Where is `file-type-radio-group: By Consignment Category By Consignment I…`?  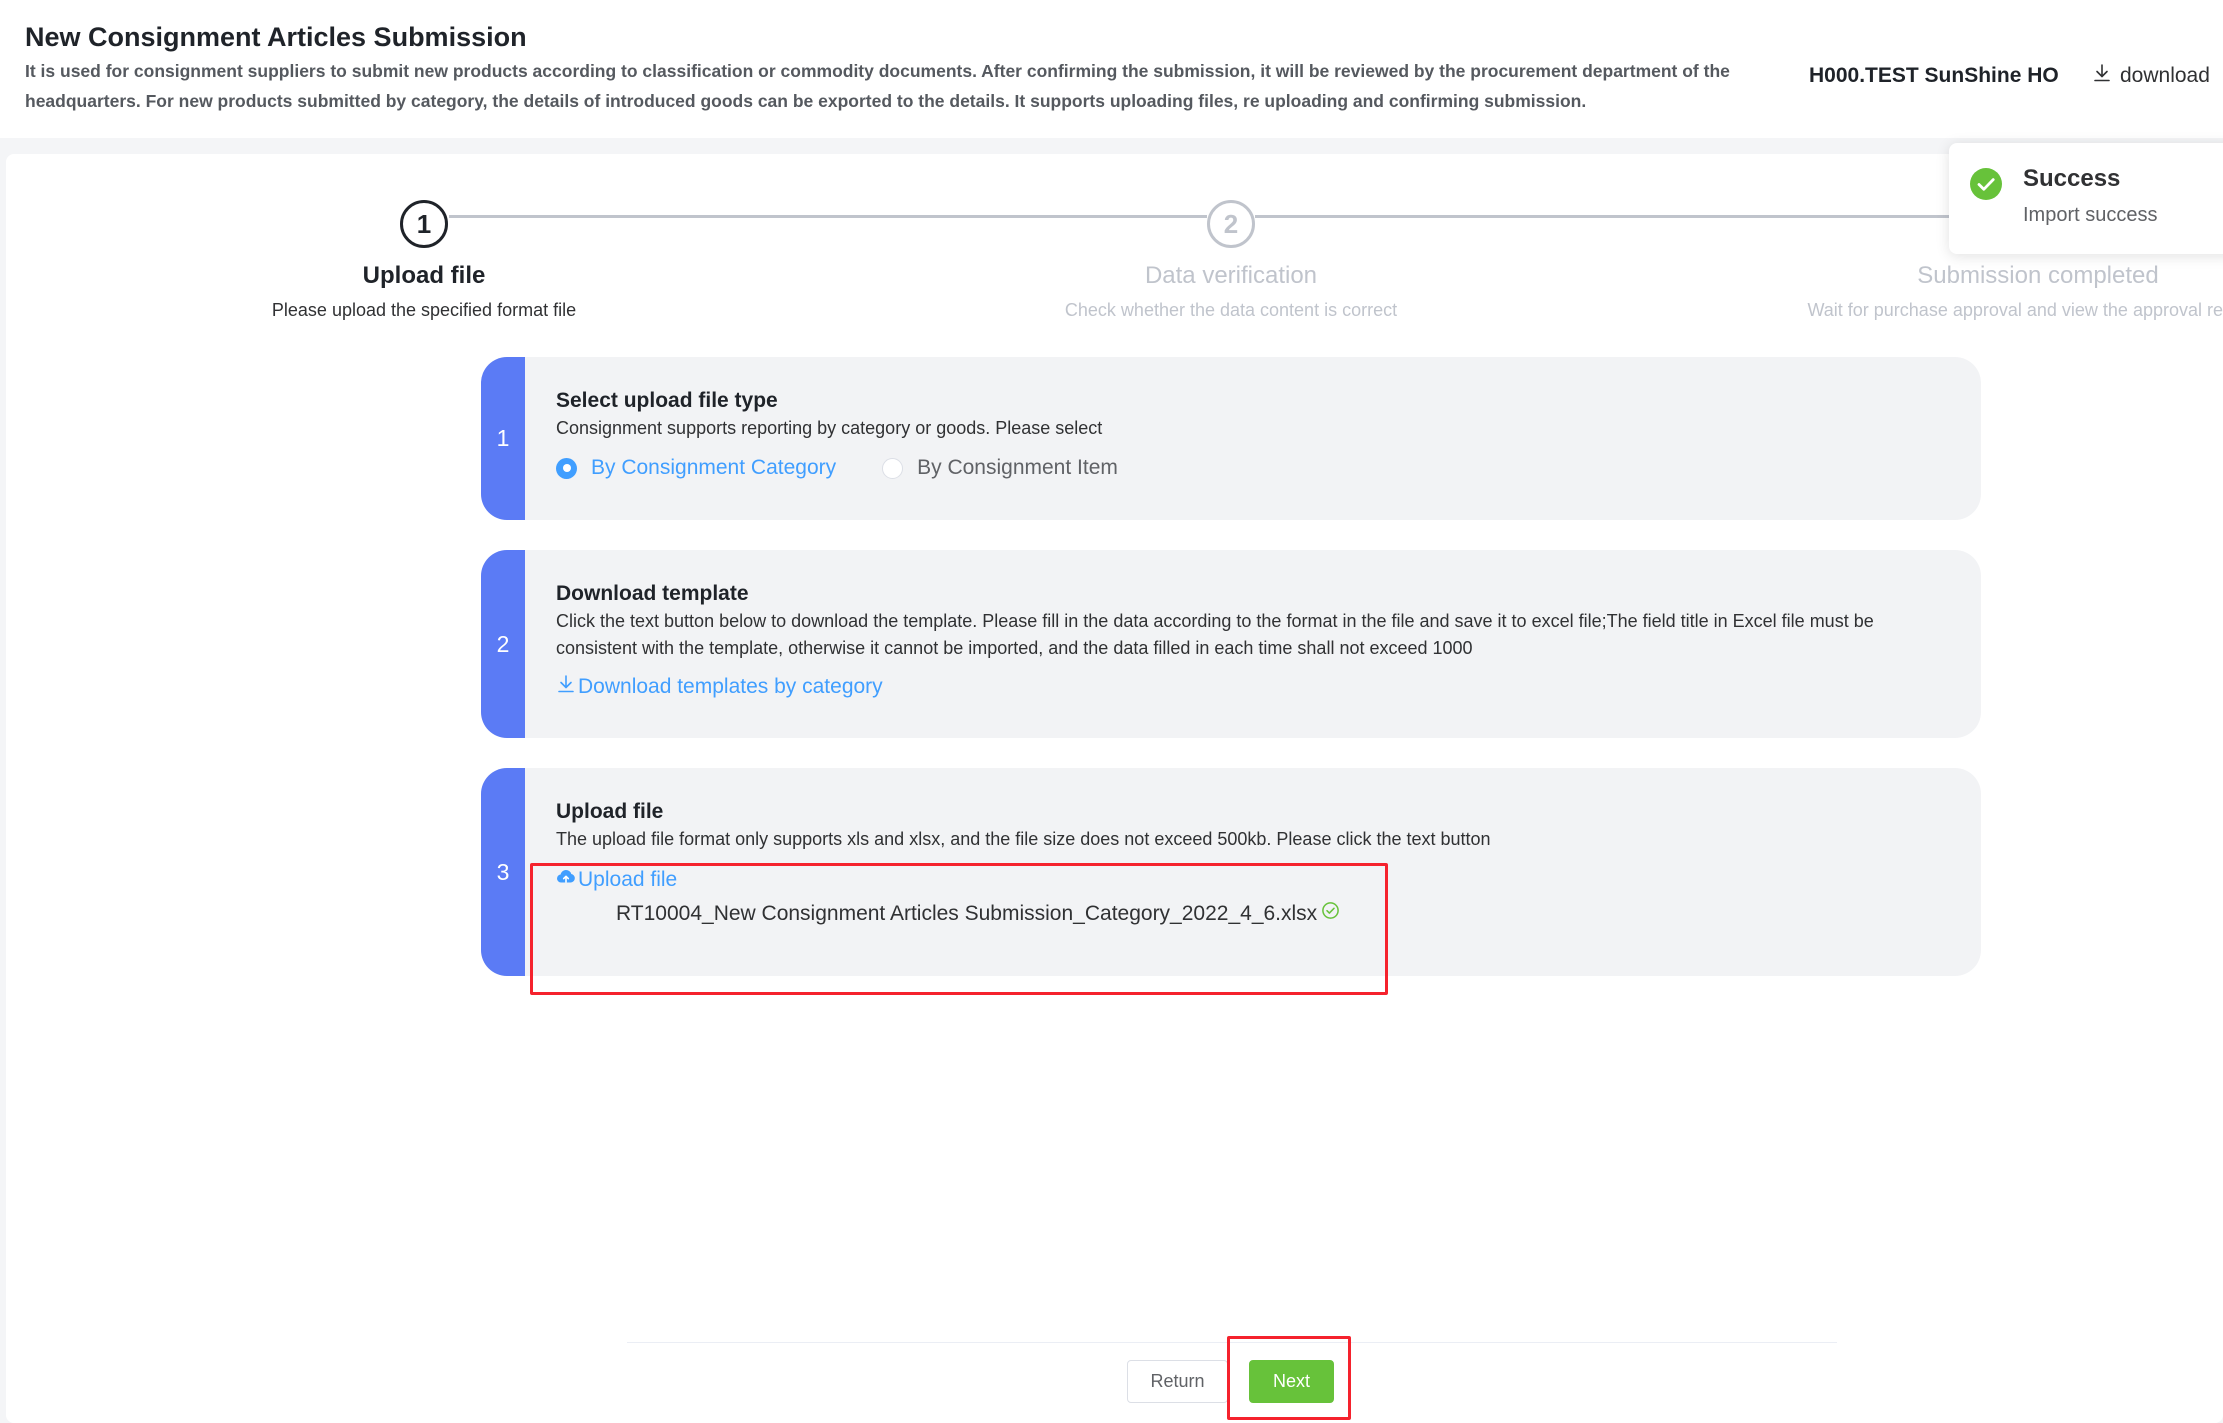 file-type-radio-group: By Consignment Category By Consignment I… is located at coordinates (1248, 468).